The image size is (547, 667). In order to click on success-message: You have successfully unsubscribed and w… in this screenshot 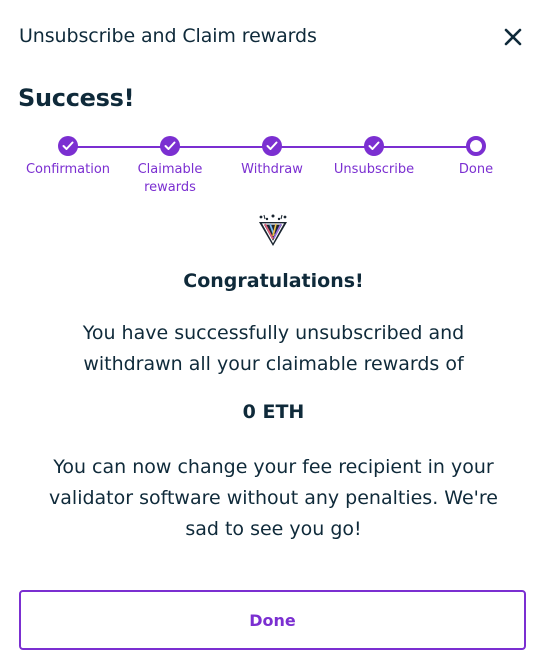, I will do `click(273, 348)`.